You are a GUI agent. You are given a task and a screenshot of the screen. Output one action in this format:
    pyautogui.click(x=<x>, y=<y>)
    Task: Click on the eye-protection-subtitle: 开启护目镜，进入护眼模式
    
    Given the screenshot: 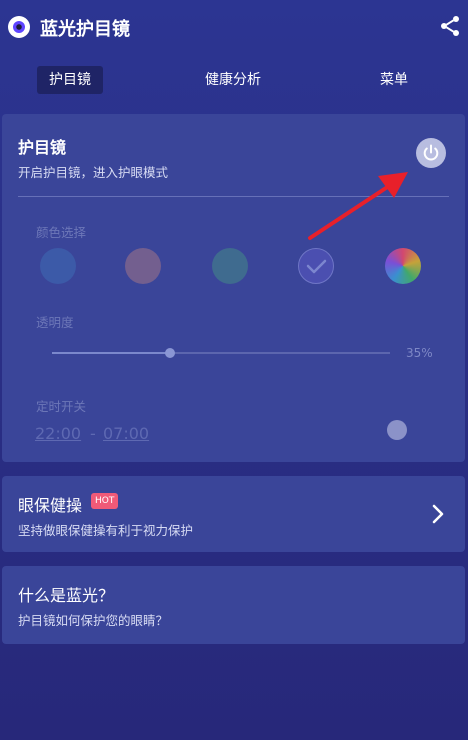 What is the action you would take?
    pyautogui.click(x=93, y=172)
    